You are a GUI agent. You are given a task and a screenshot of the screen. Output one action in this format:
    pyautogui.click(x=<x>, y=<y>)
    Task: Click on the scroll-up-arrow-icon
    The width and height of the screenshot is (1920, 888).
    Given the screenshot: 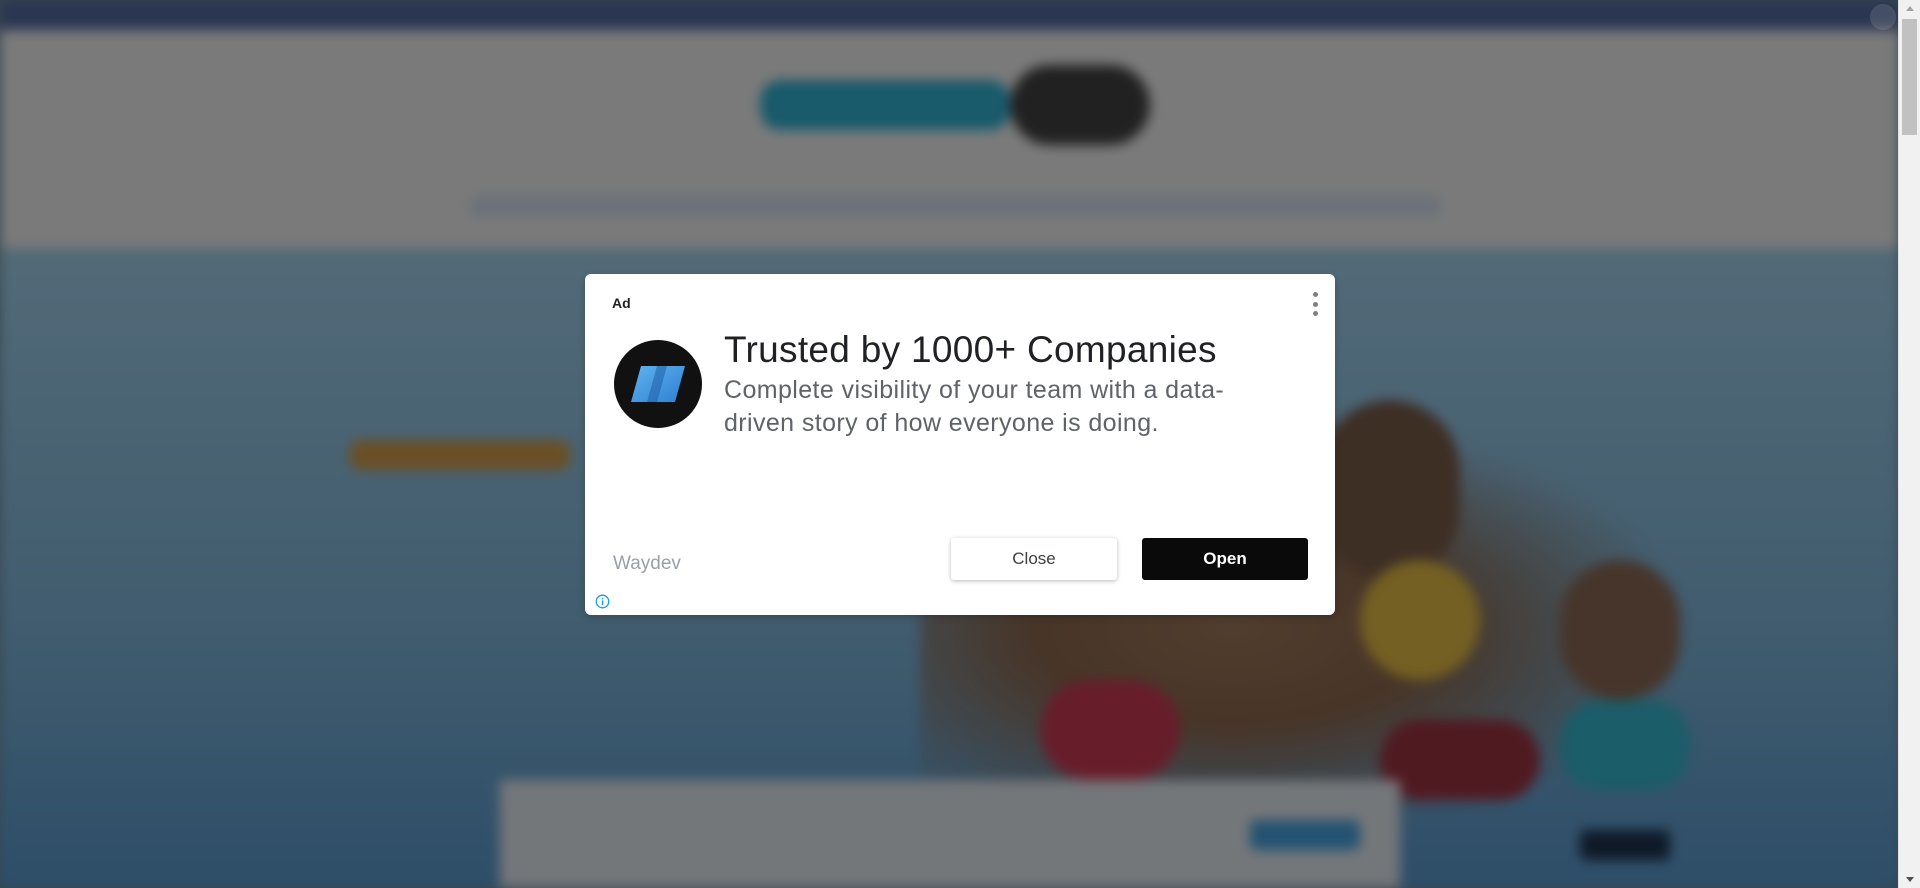 What is the action you would take?
    pyautogui.click(x=1909, y=8)
    